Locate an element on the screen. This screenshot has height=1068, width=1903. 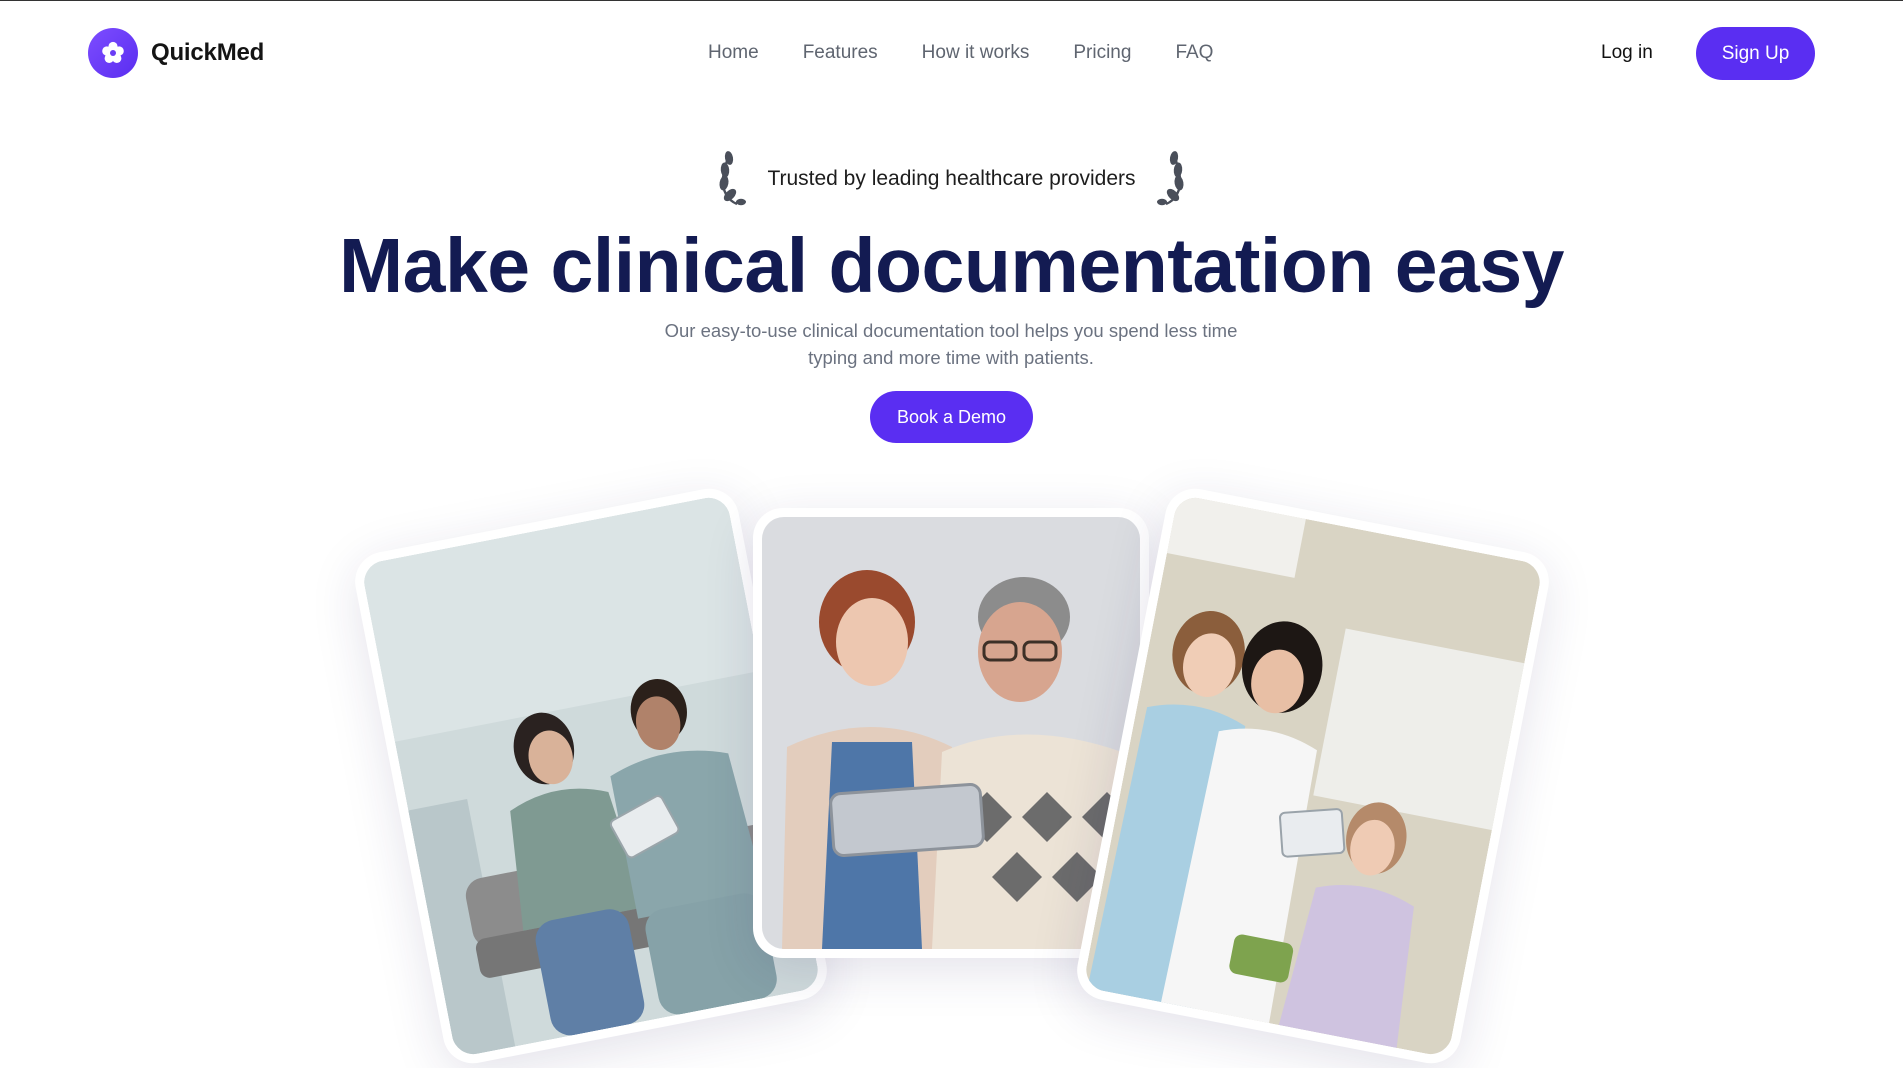
login-link: Log in is located at coordinates (1627, 53).